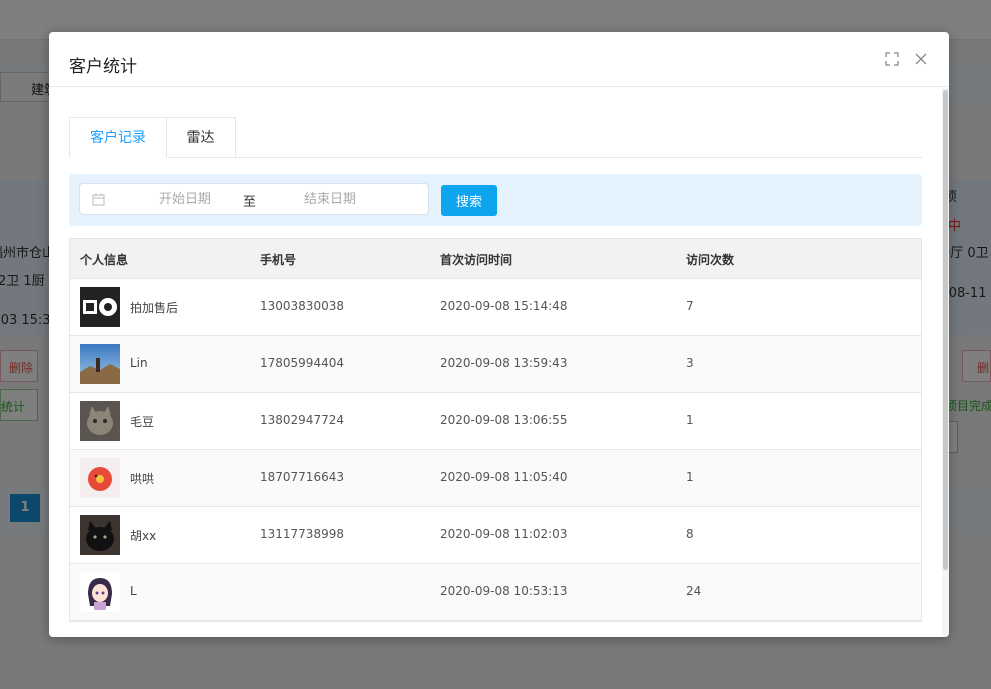  Describe the element at coordinates (100, 478) in the screenshot. I see `avatar-red-bird` at that location.